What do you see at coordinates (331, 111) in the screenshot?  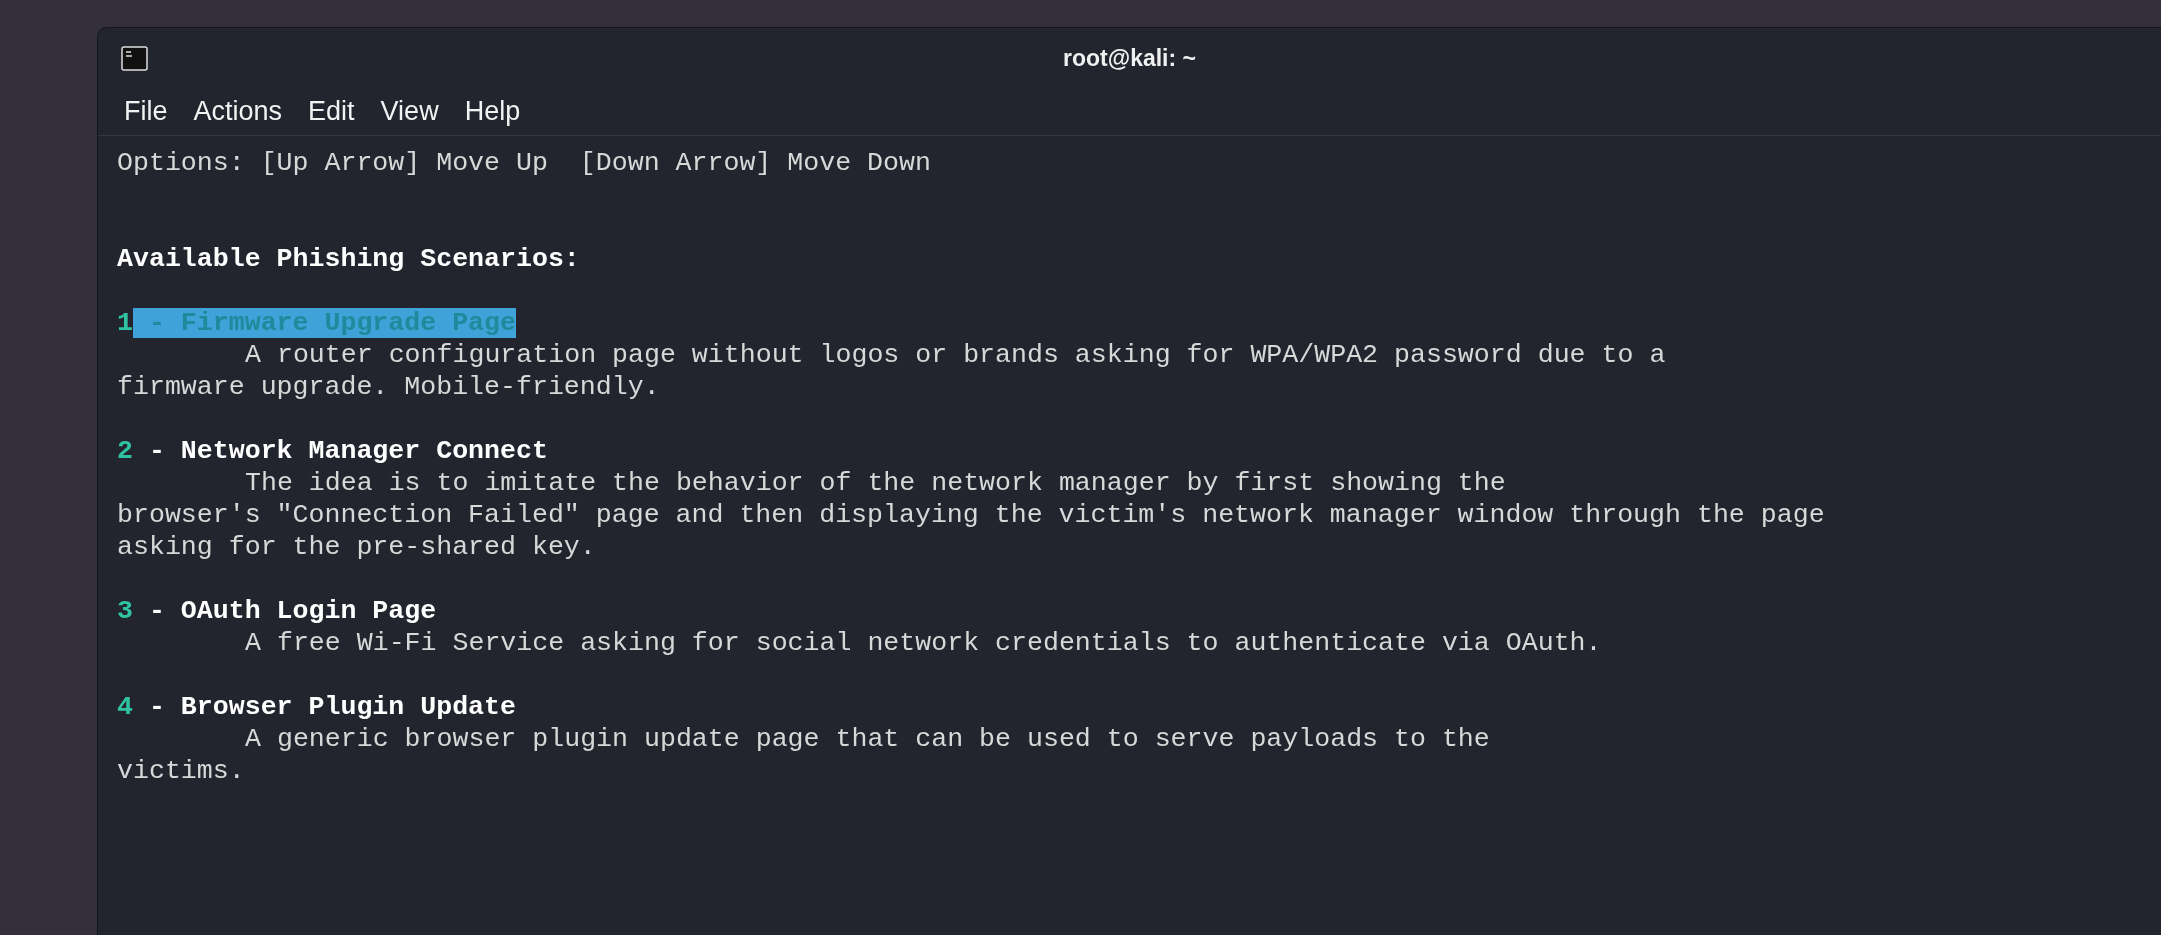 I see `menu-item: Edit` at bounding box center [331, 111].